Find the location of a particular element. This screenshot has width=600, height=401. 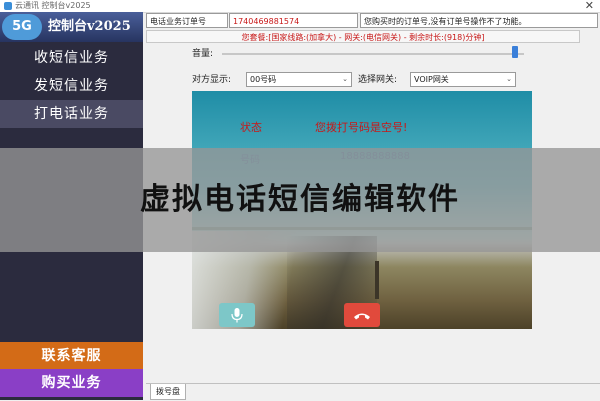

gateway-select: VOIP网关 ⌄ is located at coordinates (463, 79).